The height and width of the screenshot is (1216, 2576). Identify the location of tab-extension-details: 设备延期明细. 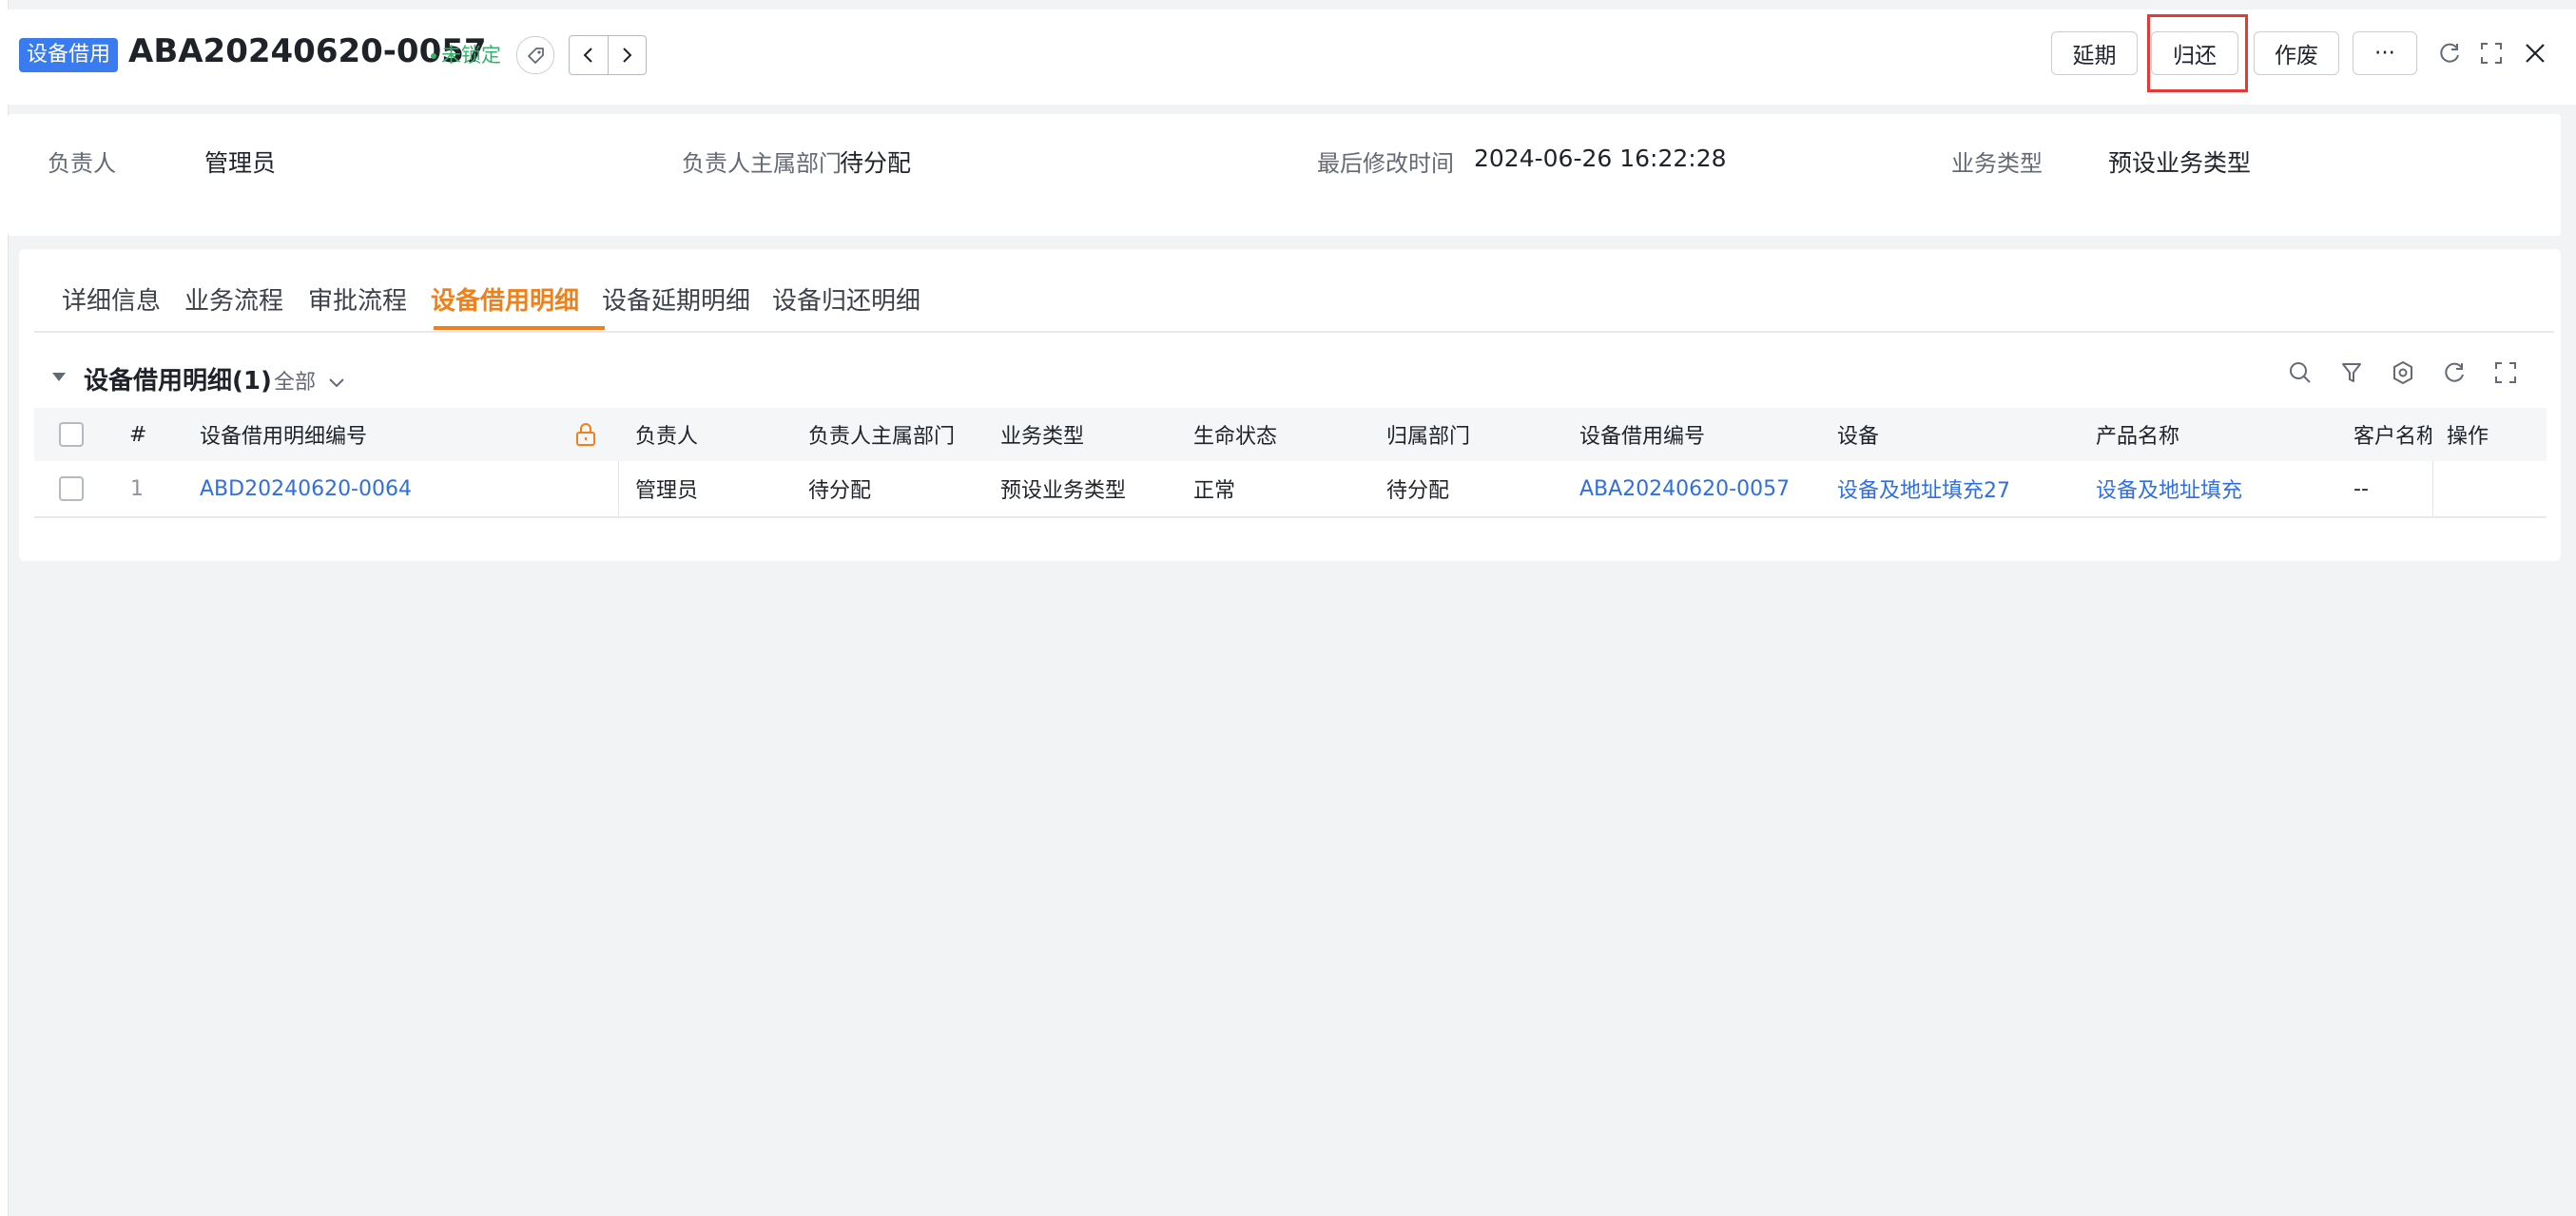
(676, 299).